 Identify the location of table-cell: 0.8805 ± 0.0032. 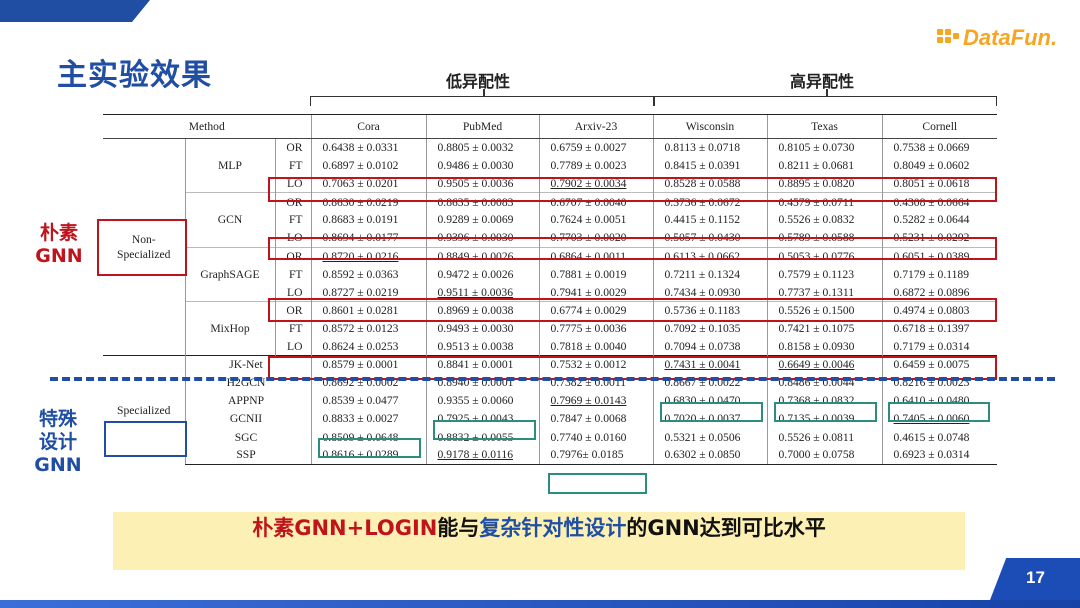
(482, 147).